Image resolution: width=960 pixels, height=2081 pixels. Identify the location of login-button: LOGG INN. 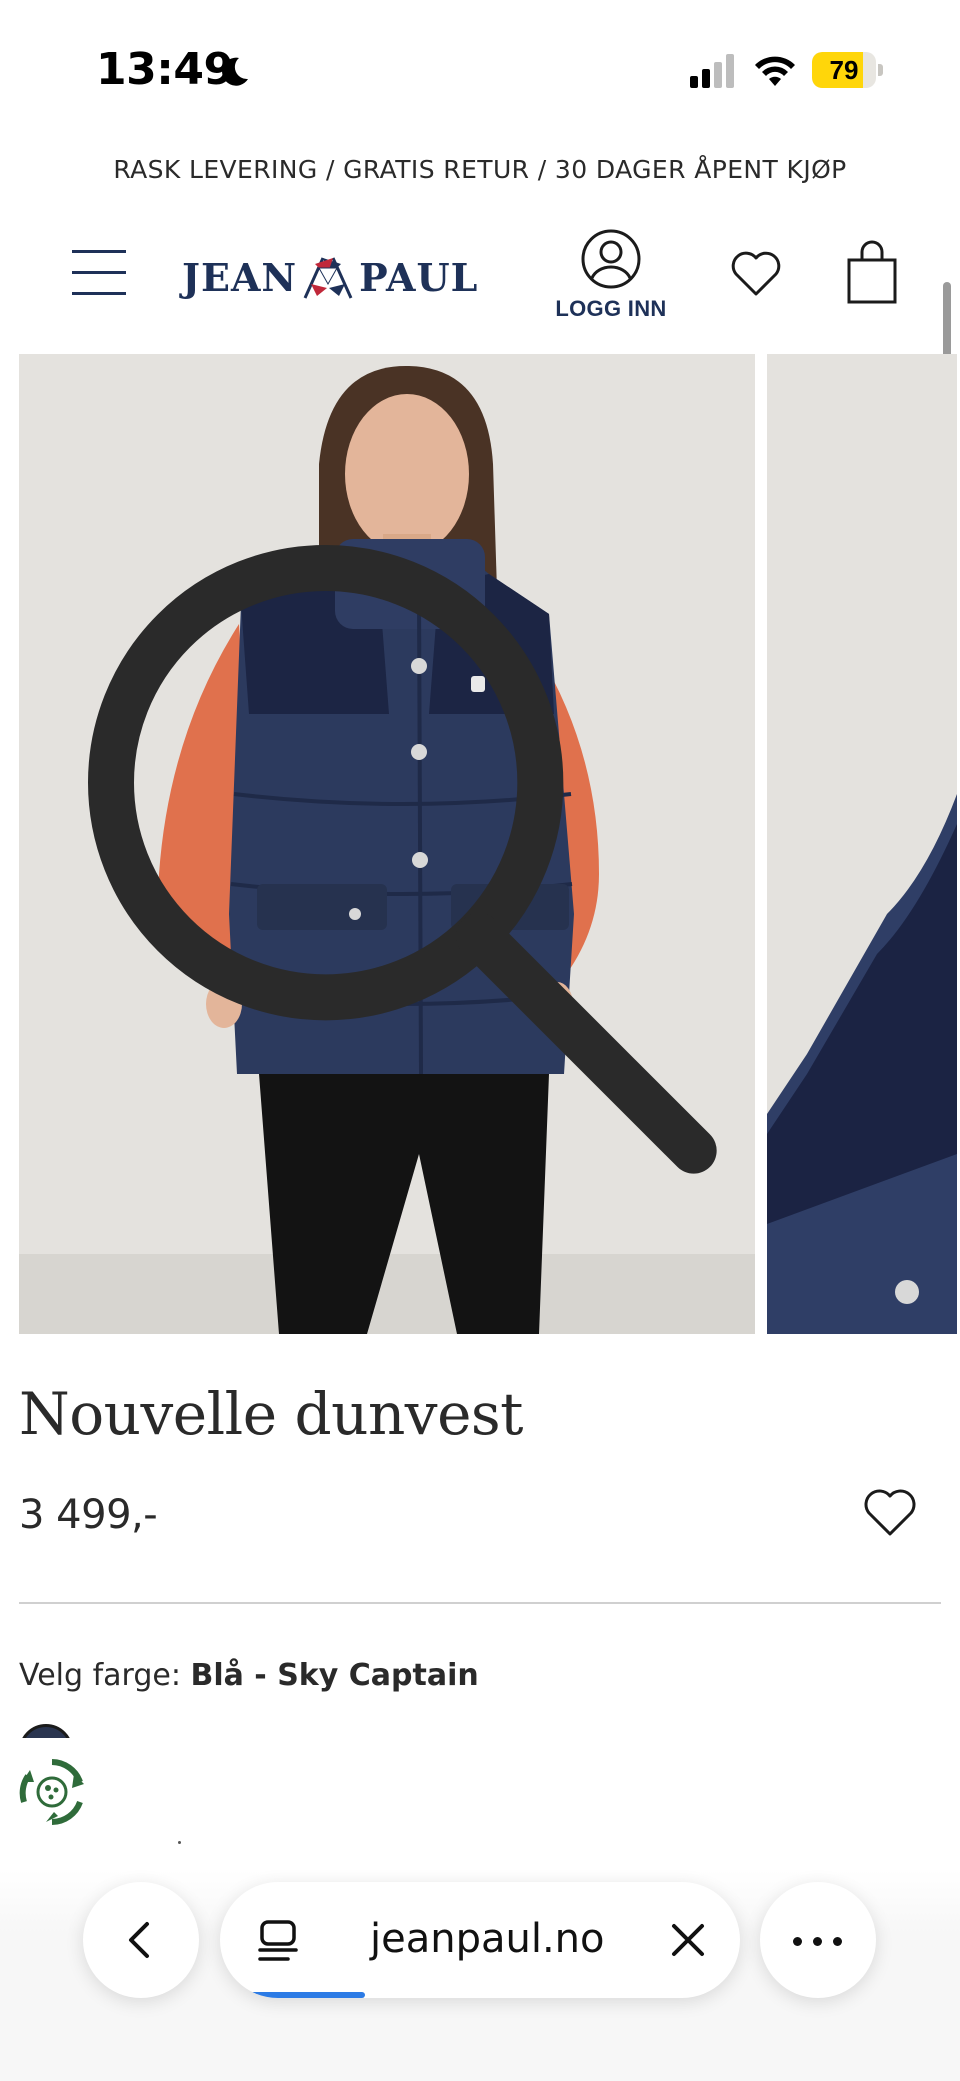
(611, 278).